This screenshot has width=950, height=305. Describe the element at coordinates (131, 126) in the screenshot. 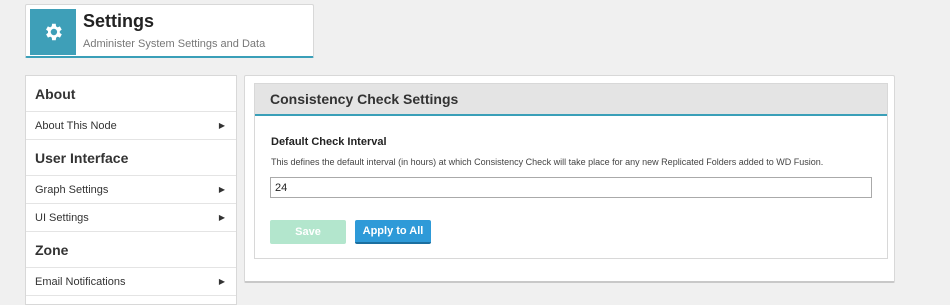

I see `sidebar-item-about-this-node: About This Node ▶` at that location.